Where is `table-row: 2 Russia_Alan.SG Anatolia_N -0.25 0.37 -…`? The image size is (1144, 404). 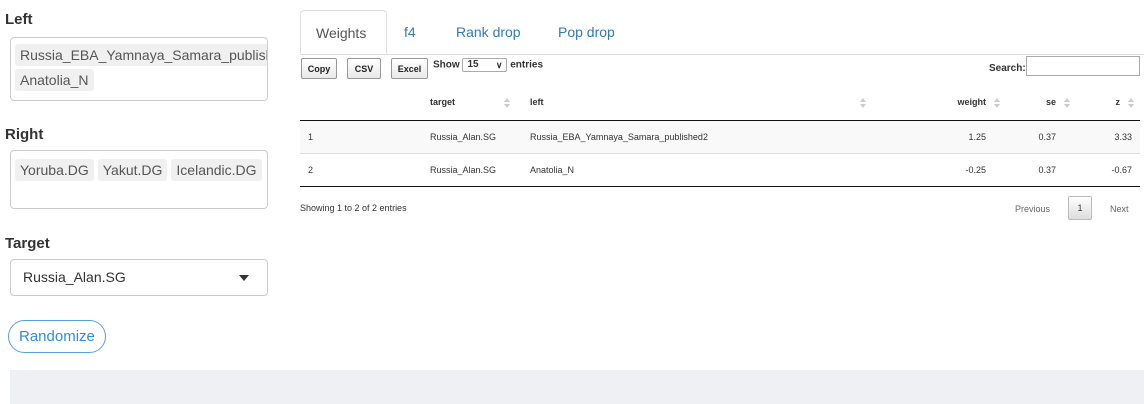
table-row: 2 Russia_Alan.SG Anatolia_N -0.25 0.37 -… is located at coordinates (720, 170).